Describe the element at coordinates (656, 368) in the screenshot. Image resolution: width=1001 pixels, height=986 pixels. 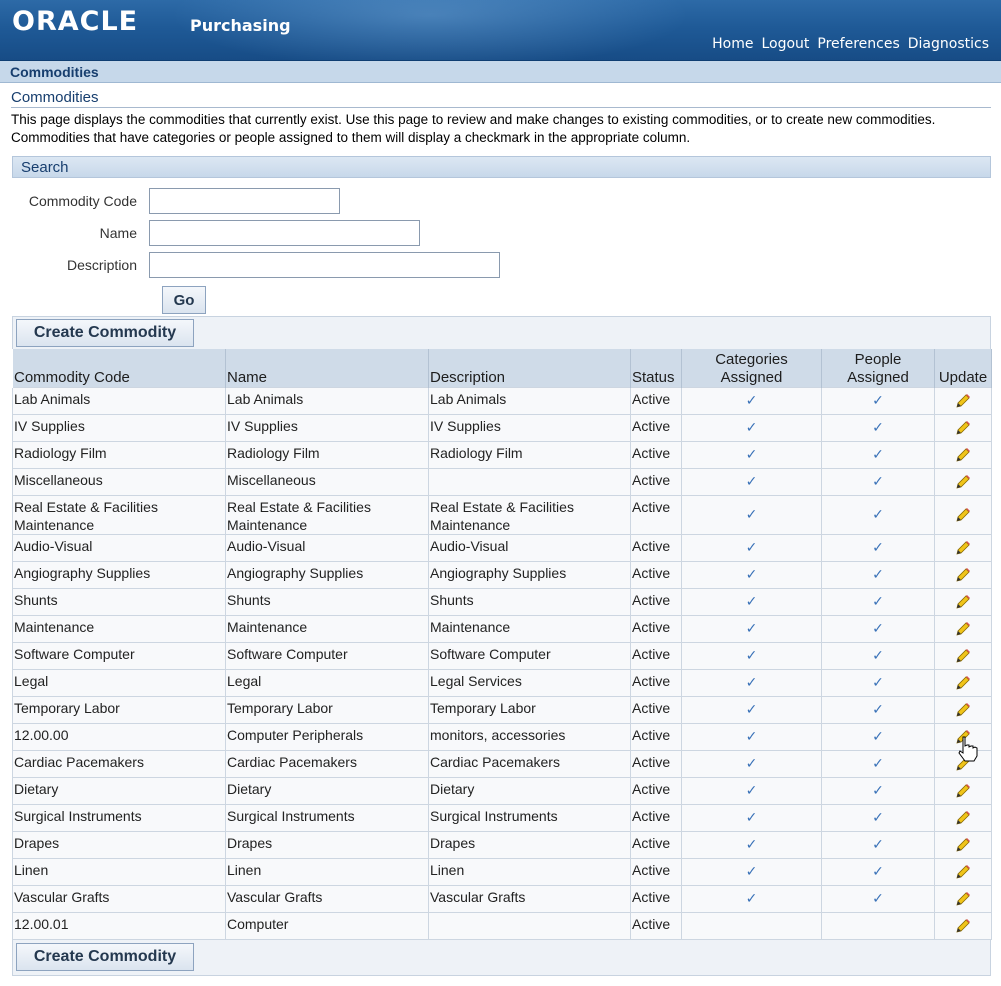
I see `col-header-status: Status` at that location.